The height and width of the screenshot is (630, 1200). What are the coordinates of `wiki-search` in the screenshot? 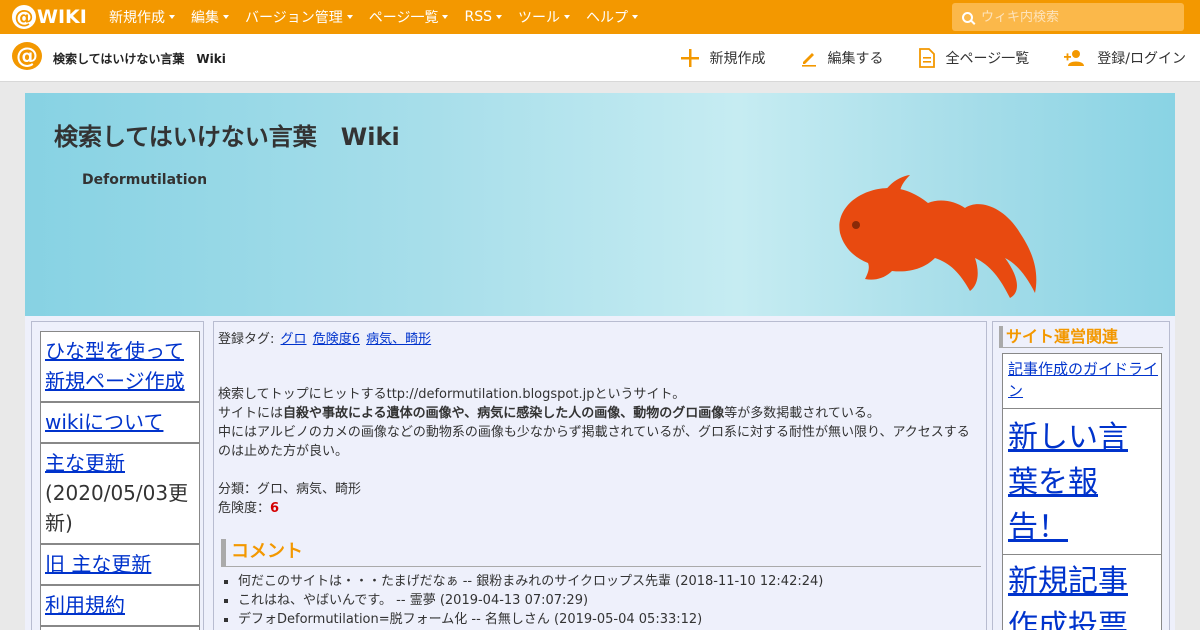 It's located at (1068, 17).